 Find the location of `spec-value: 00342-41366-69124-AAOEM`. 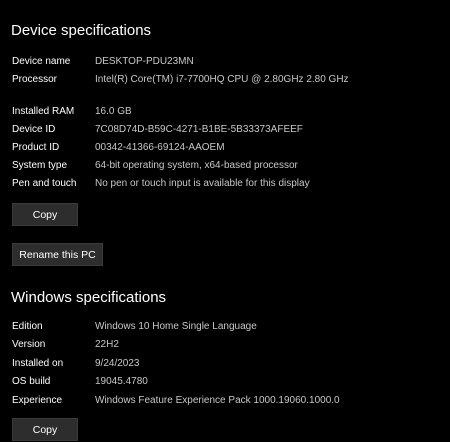

spec-value: 00342-41366-69124-AAOEM is located at coordinates (160, 147).